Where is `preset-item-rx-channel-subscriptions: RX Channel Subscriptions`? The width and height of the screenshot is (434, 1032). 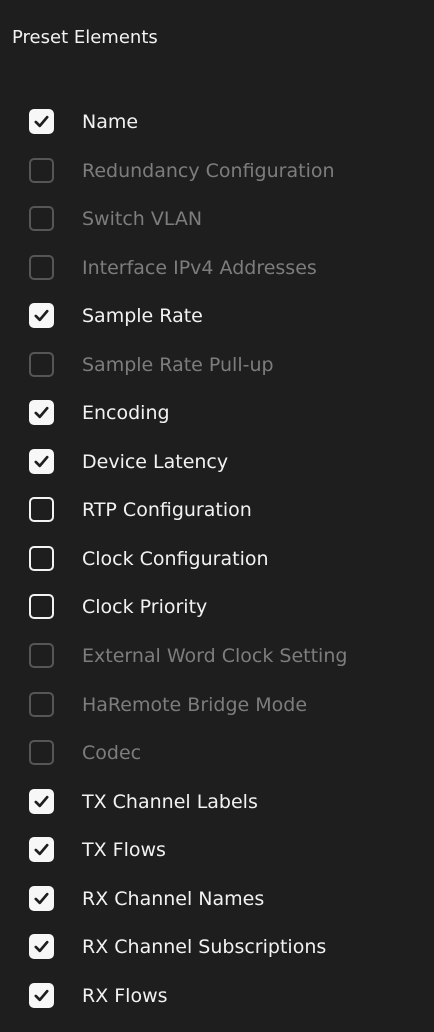
preset-item-rx-channel-subscriptions: RX Channel Subscriptions is located at coordinates (217, 947).